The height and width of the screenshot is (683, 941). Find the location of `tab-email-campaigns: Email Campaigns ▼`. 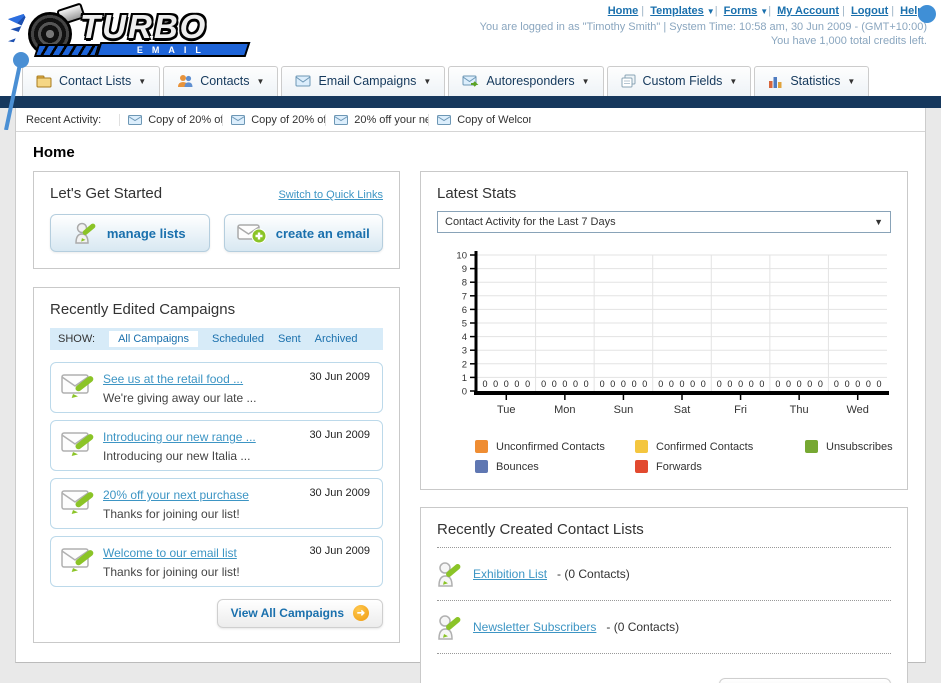

tab-email-campaigns: Email Campaigns ▼ is located at coordinates (363, 81).